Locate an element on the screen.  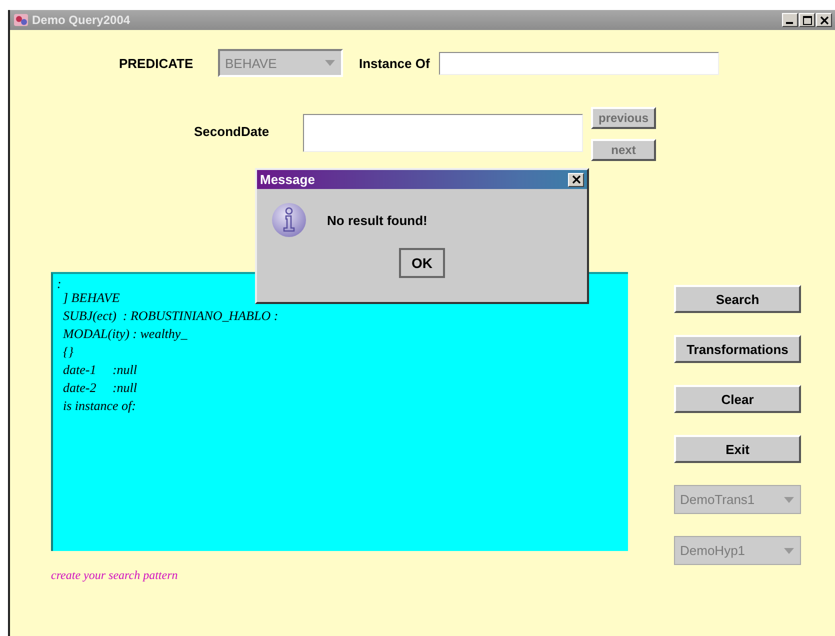
output-line: ] BEHAVE is located at coordinates (92, 298).